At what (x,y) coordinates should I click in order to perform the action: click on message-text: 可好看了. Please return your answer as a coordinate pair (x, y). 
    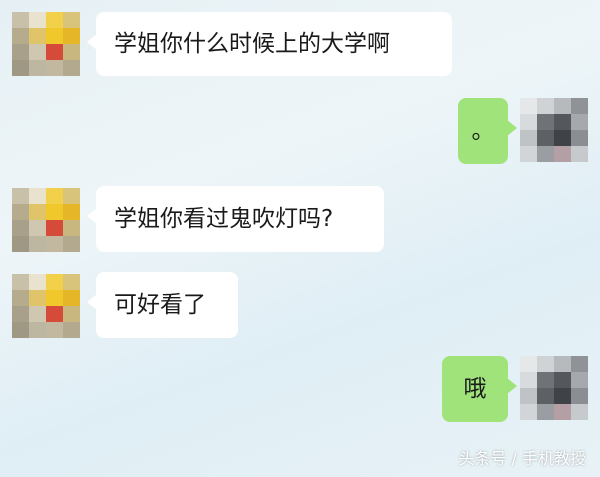
    Looking at the image, I should click on (160, 305).